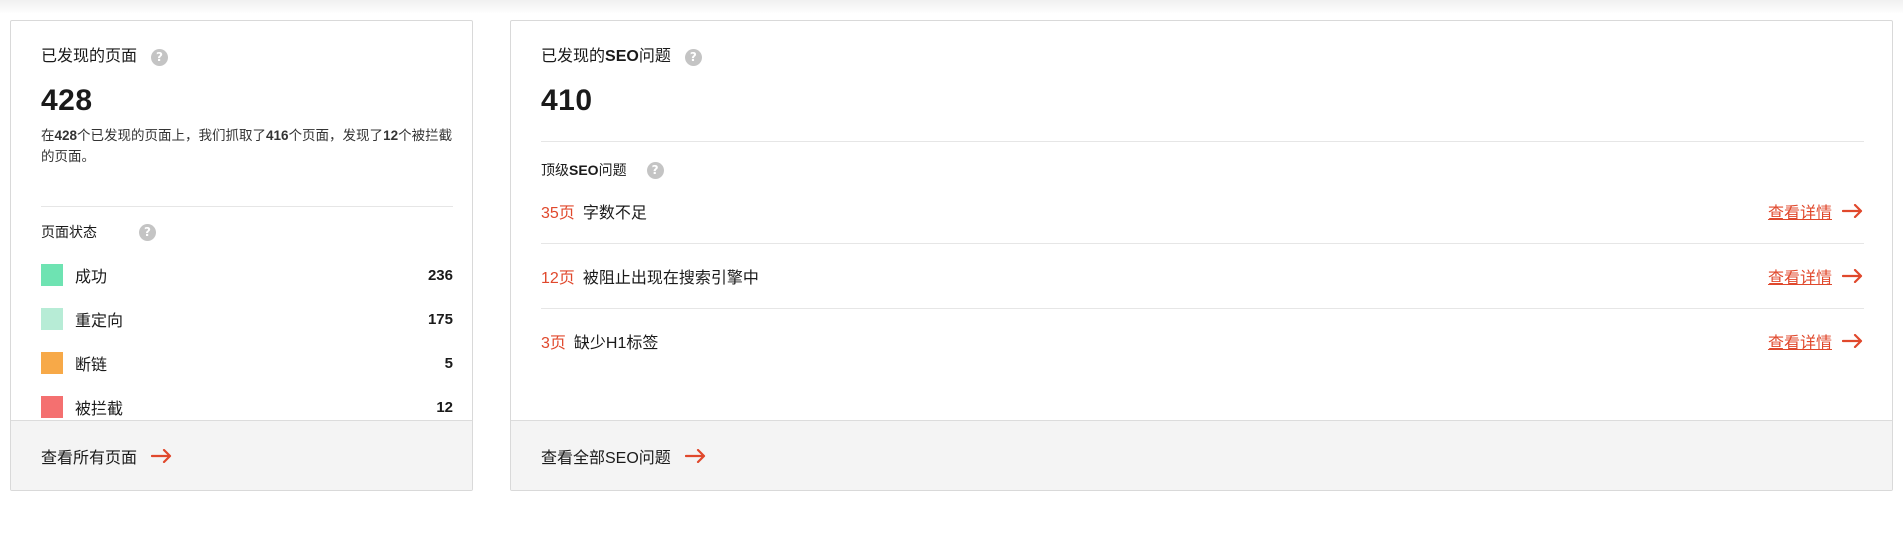 The image size is (1903, 533). I want to click on top-shadow, so click(951, 7).